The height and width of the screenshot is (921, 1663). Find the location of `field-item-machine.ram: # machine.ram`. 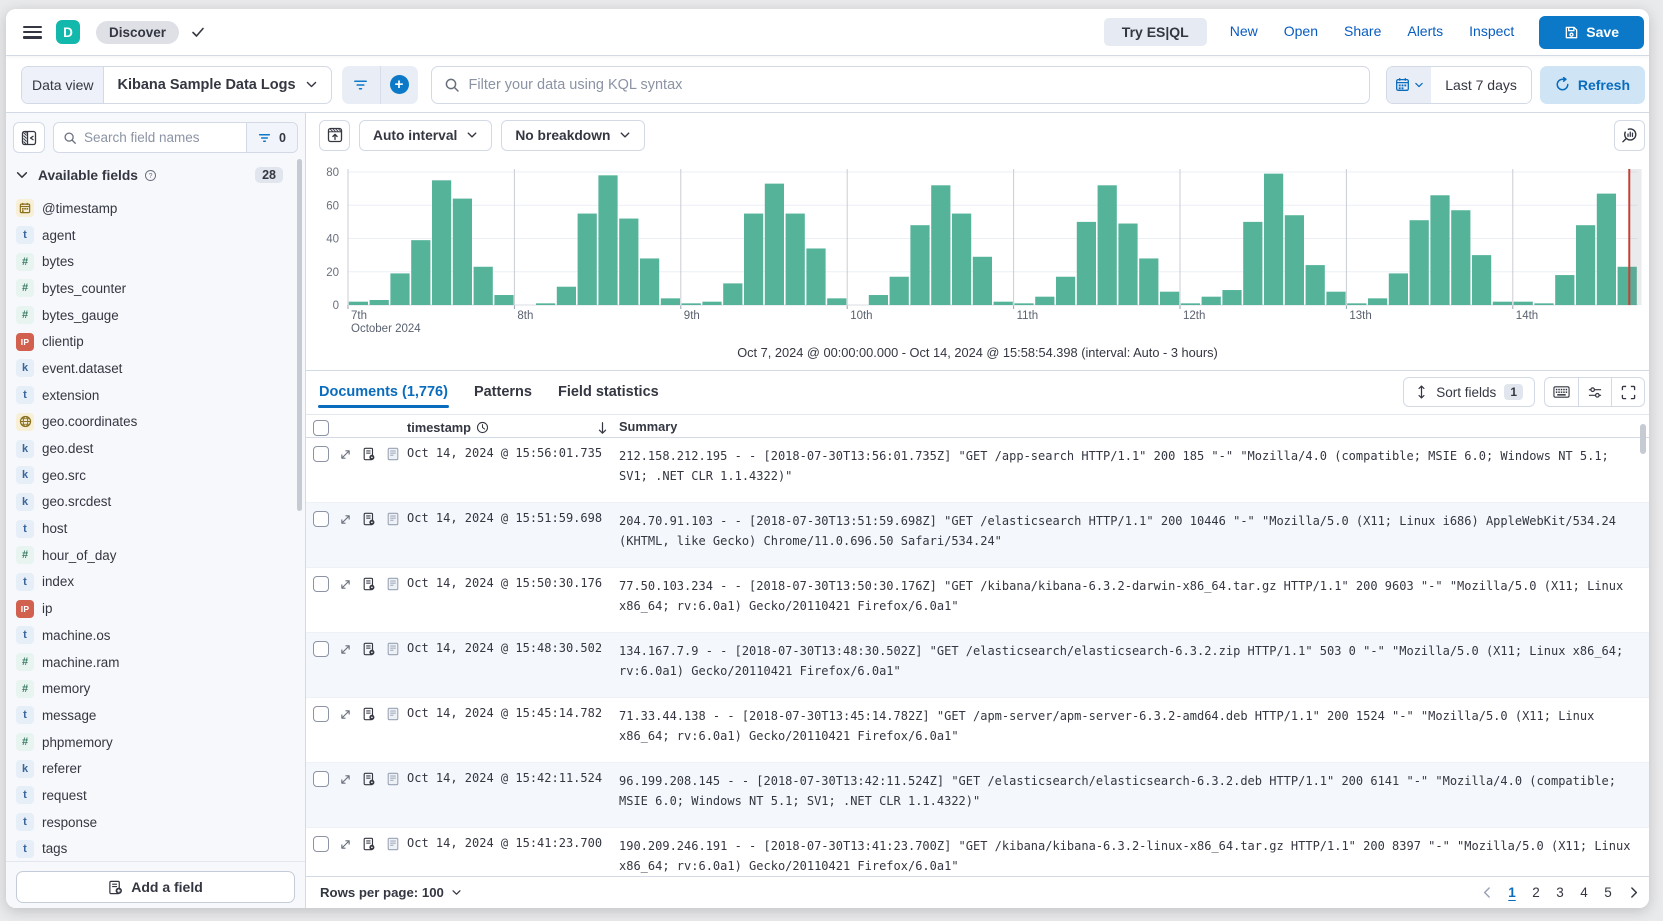

field-item-machine.ram: # machine.ram is located at coordinates (155, 662).